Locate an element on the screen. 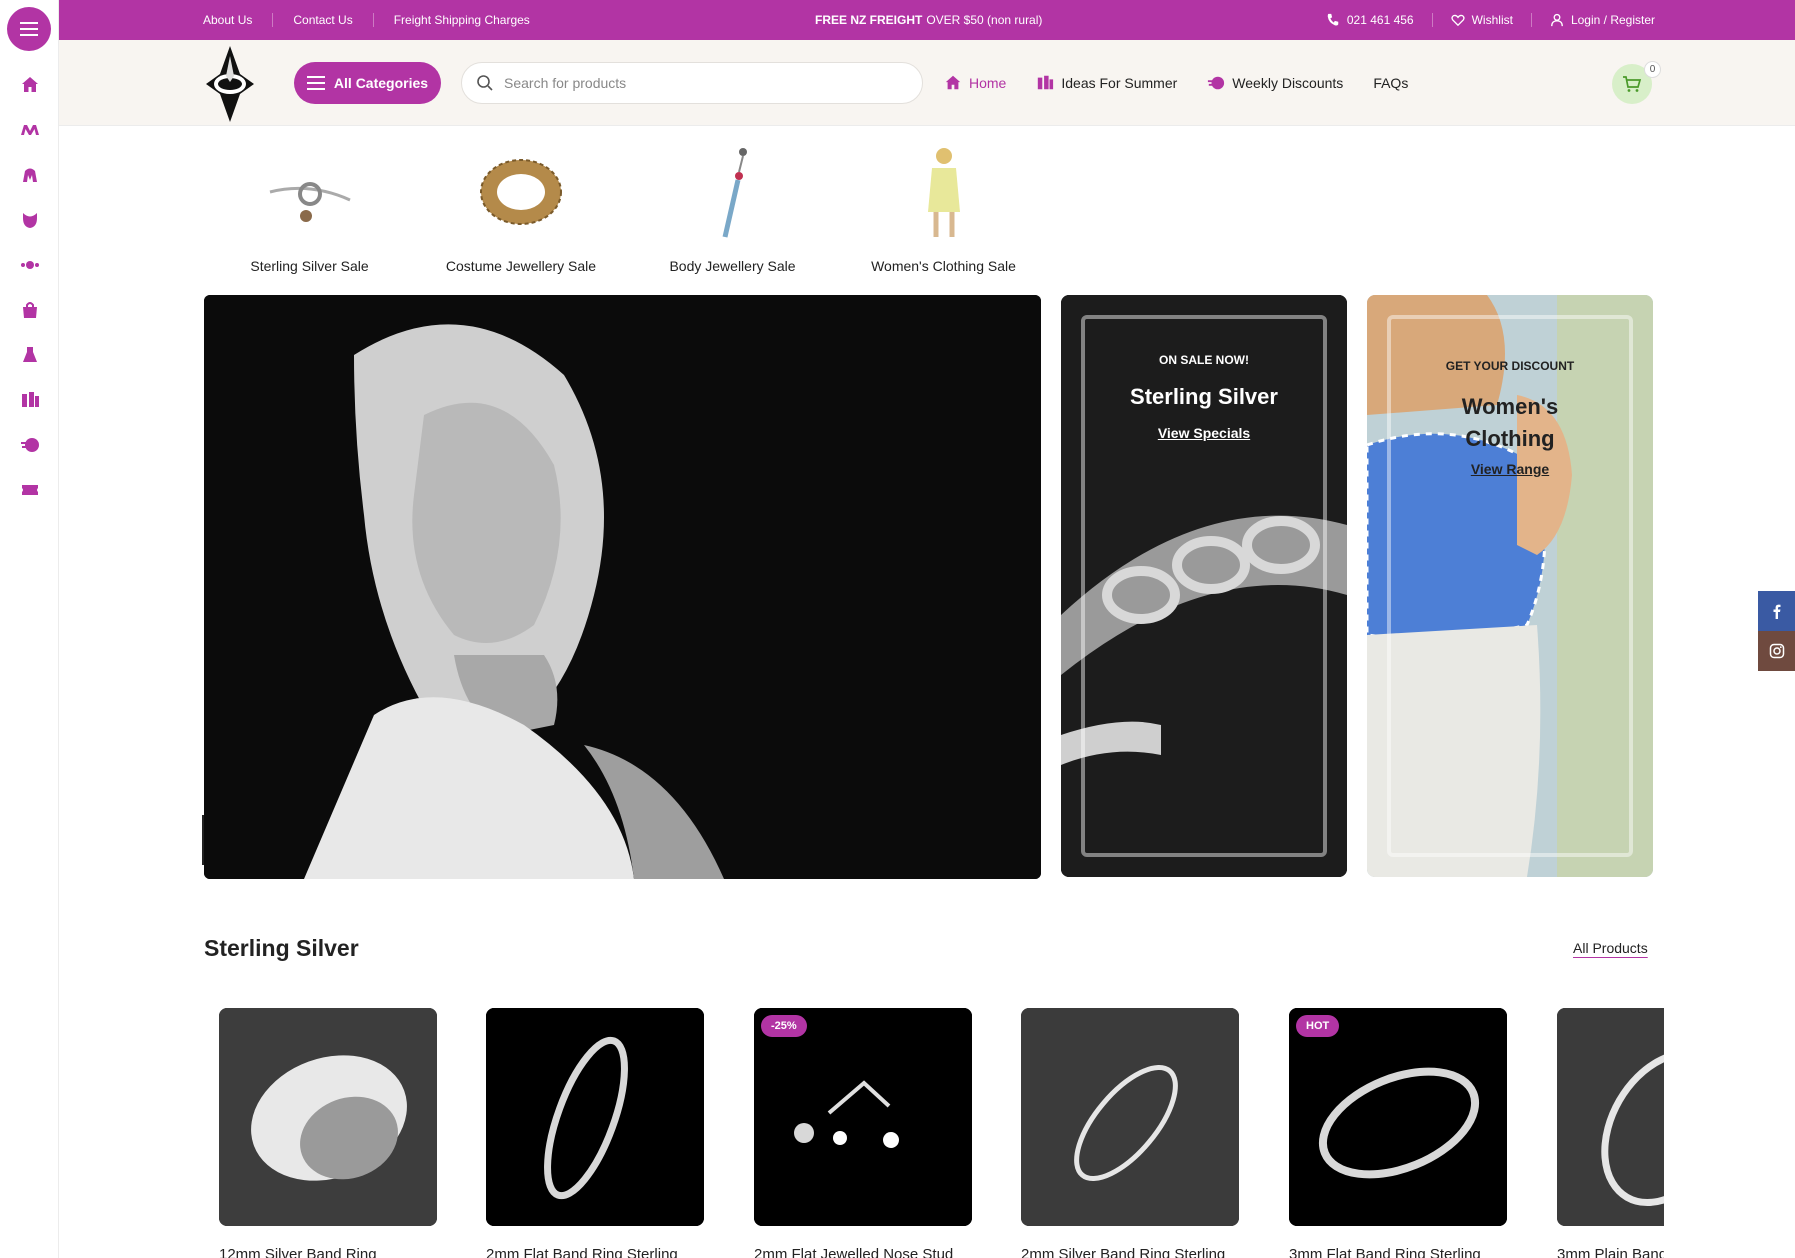  product-card: HOT 3mm Flat Band Ring Sterling is located at coordinates (1398, 1133).